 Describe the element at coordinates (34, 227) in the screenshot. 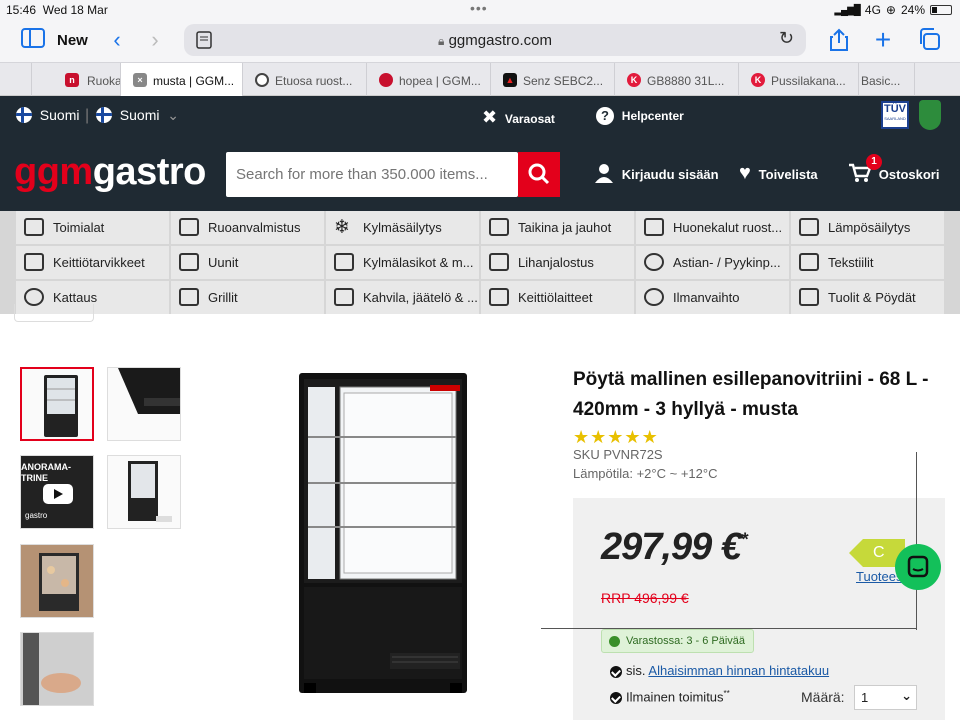

I see `storefront-icon` at that location.